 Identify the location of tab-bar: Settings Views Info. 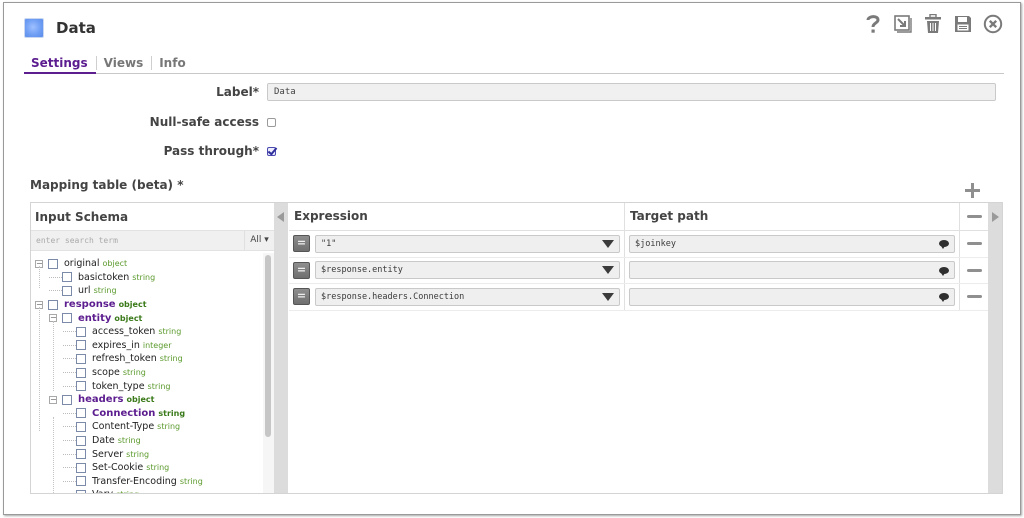
(514, 64).